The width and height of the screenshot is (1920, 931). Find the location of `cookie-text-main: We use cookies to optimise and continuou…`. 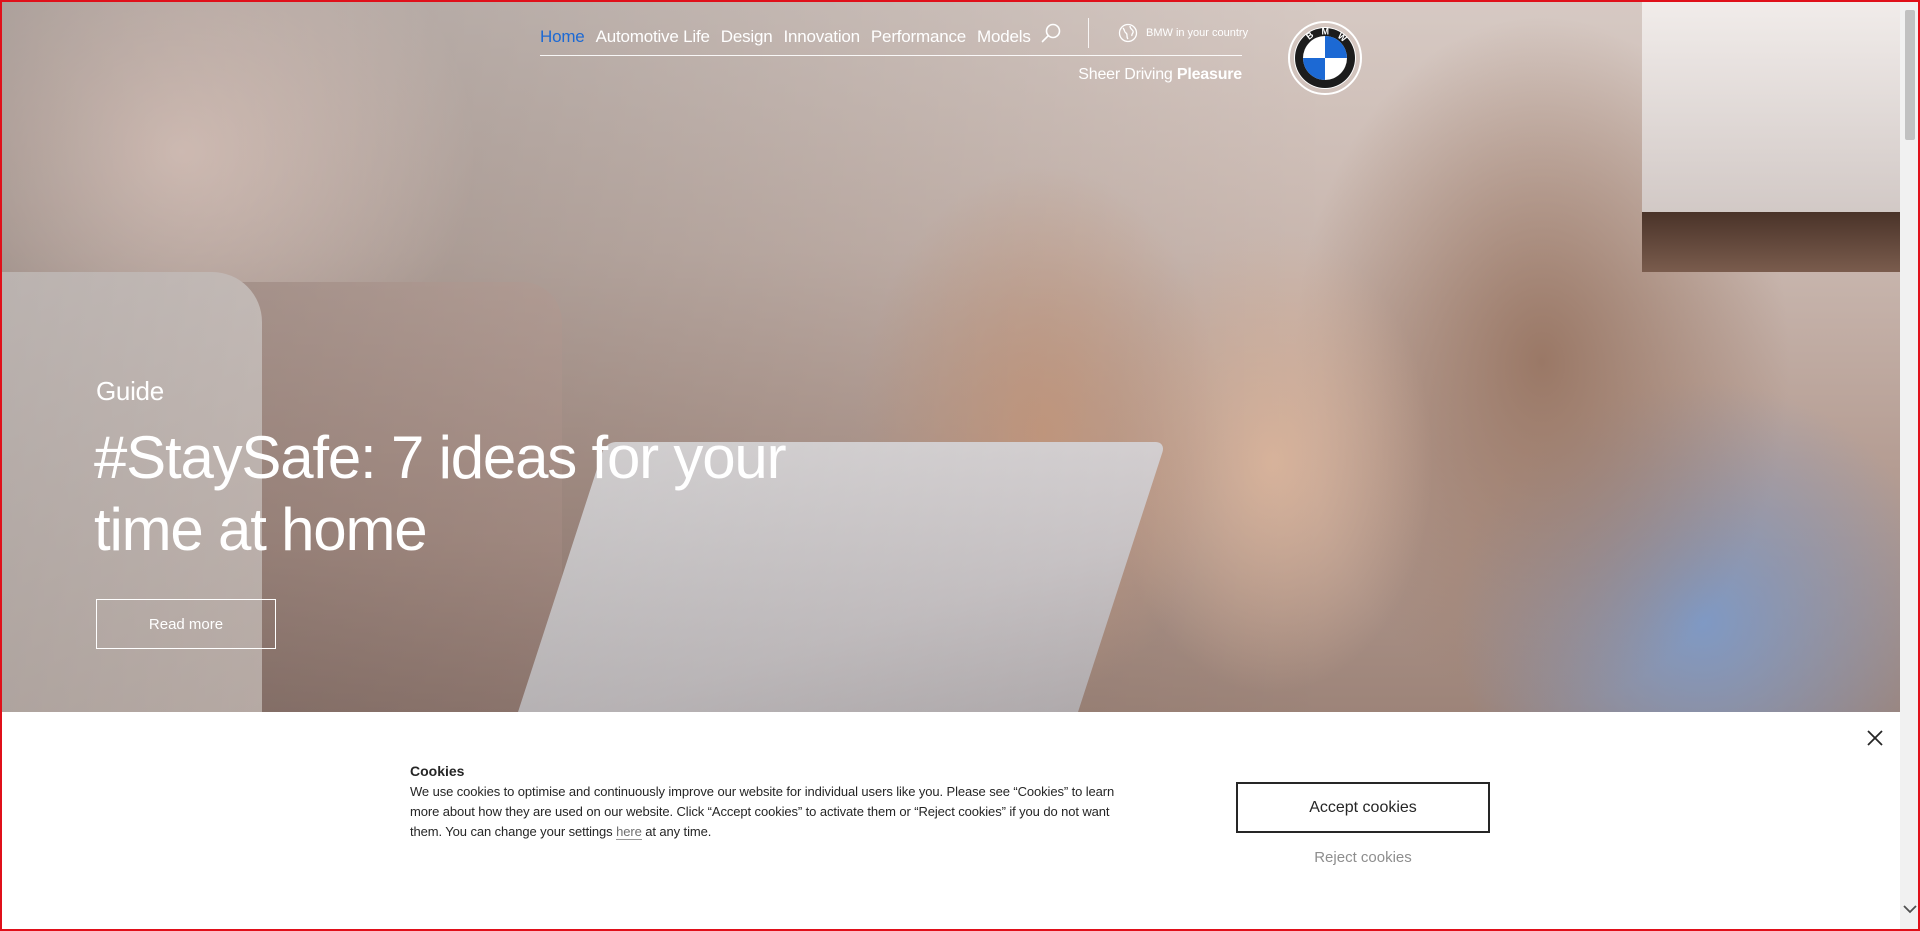

cookie-text-main: We use cookies to optimise and continuou… is located at coordinates (762, 811).